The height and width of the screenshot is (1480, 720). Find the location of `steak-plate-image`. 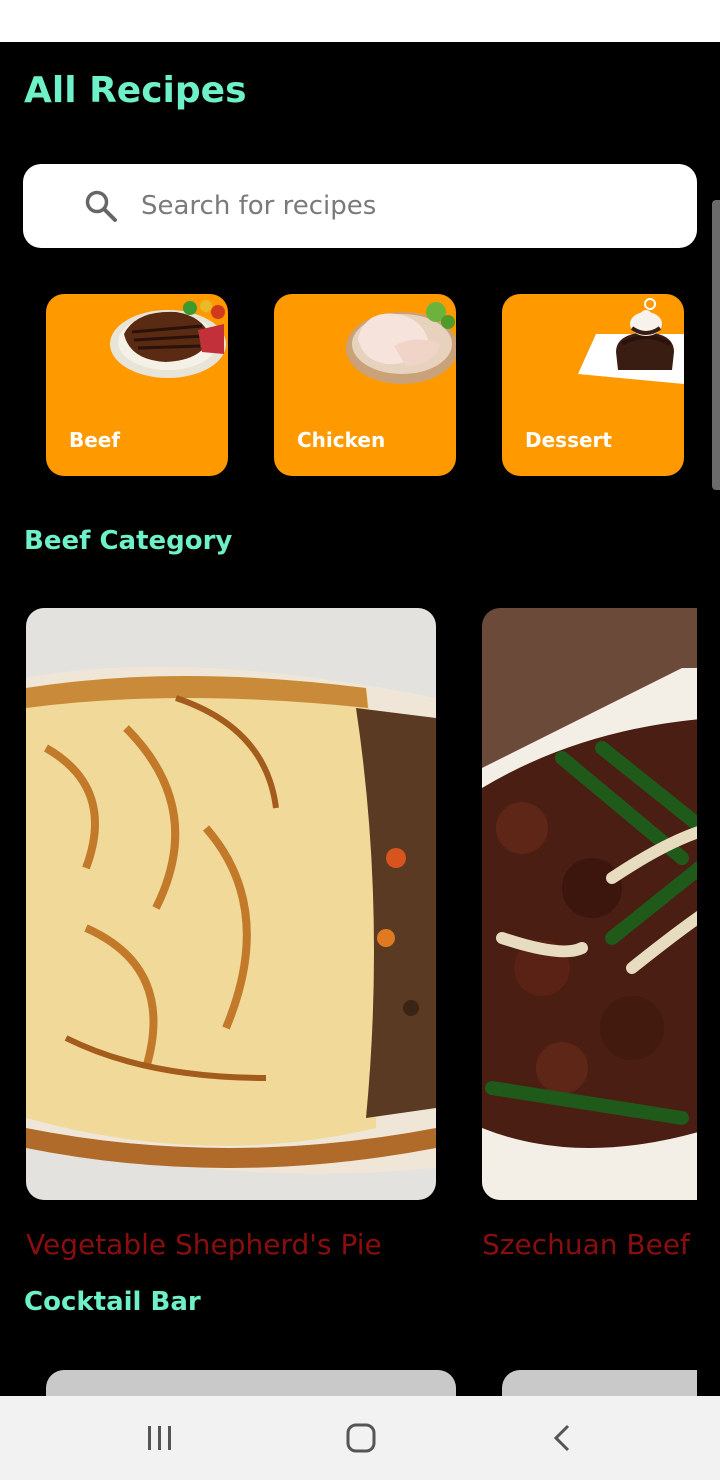

steak-plate-image is located at coordinates (168, 339).